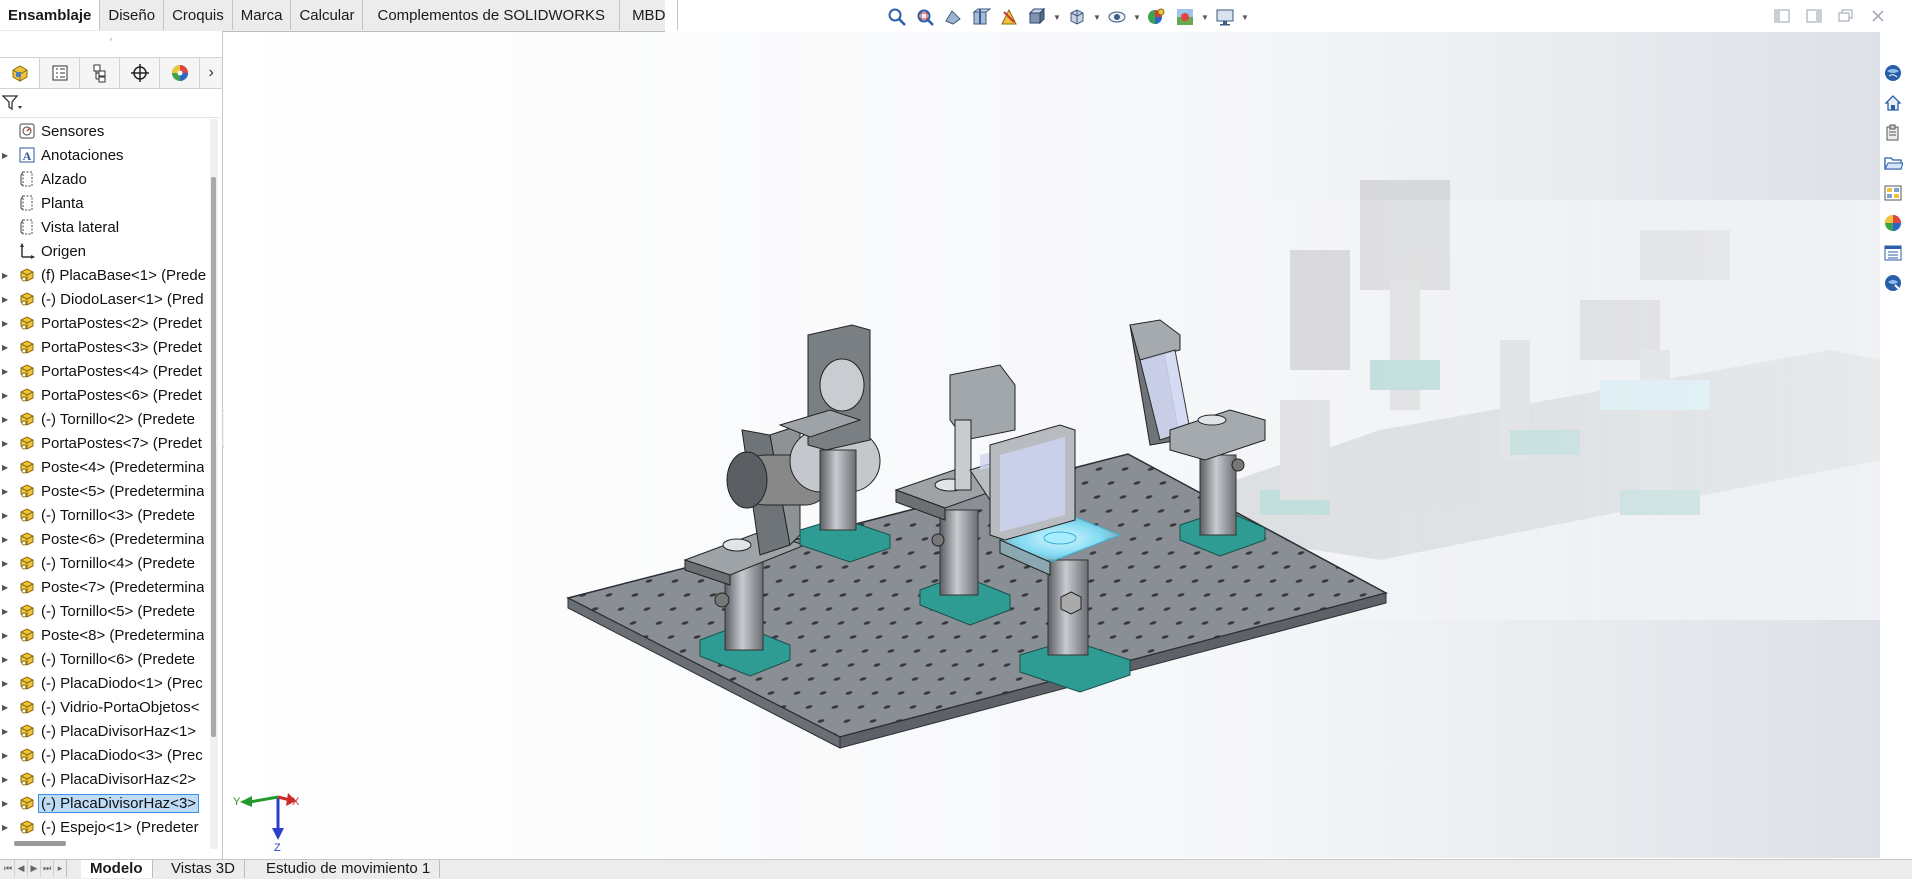  Describe the element at coordinates (649, 15) in the screenshot. I see `tab-mbd: MBD` at that location.